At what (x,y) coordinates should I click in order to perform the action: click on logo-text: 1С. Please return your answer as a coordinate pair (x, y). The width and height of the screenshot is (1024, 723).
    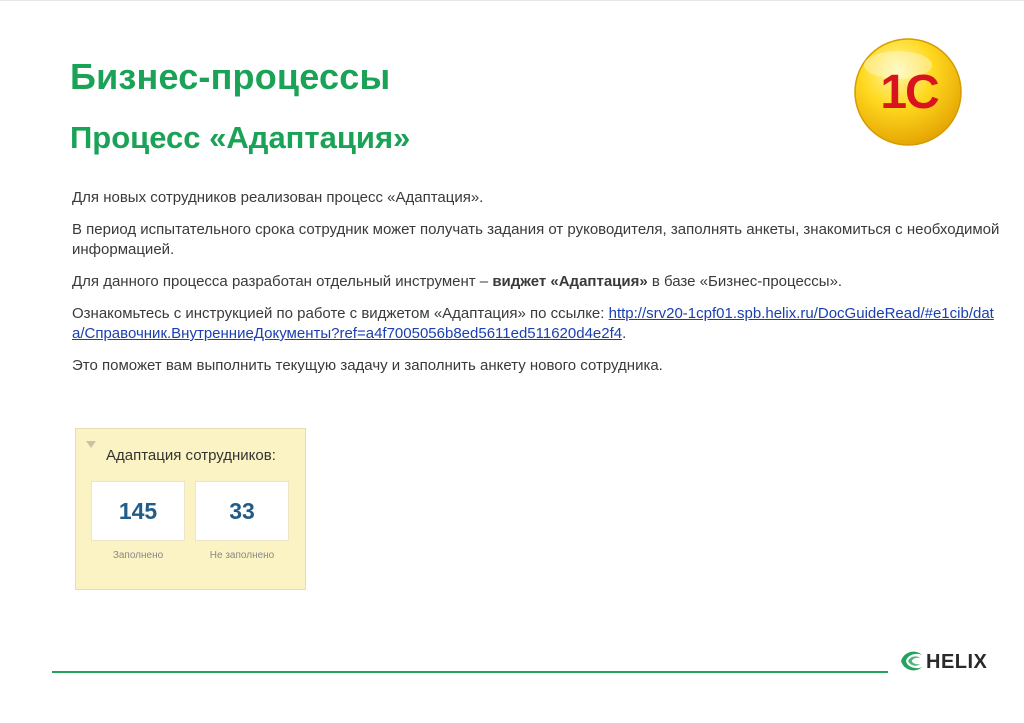
    Looking at the image, I should click on (909, 92).